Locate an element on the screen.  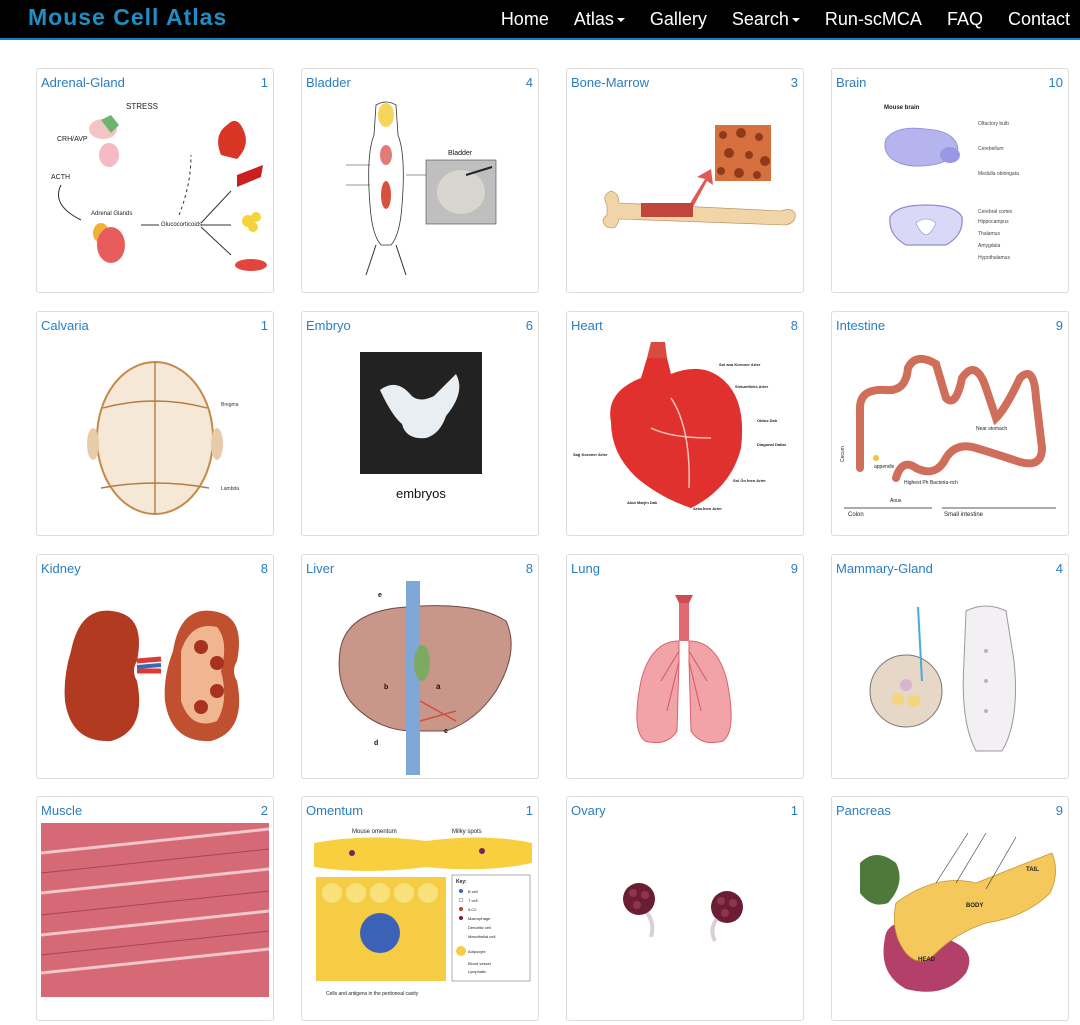
nav-faq: FAQ is located at coordinates (965, 19).